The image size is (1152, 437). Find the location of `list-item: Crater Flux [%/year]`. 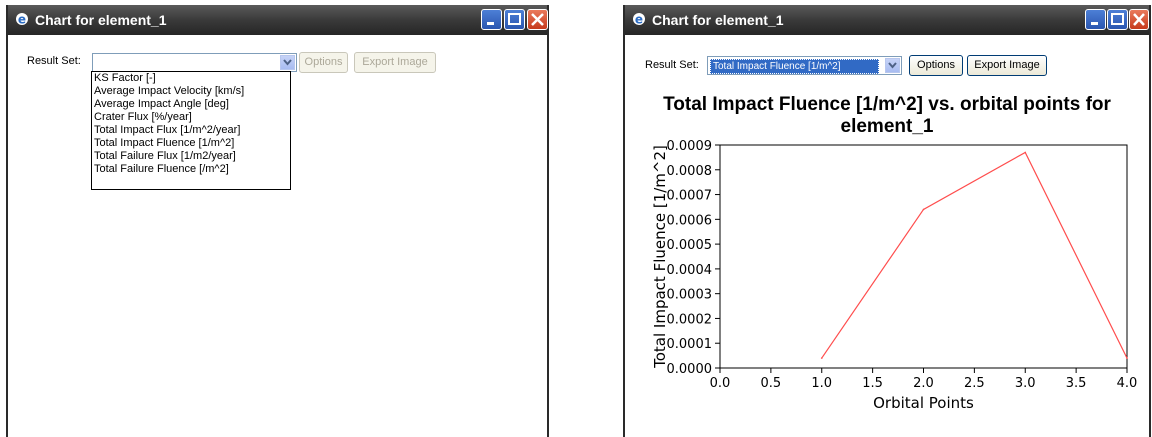

list-item: Crater Flux [%/year] is located at coordinates (191, 117).